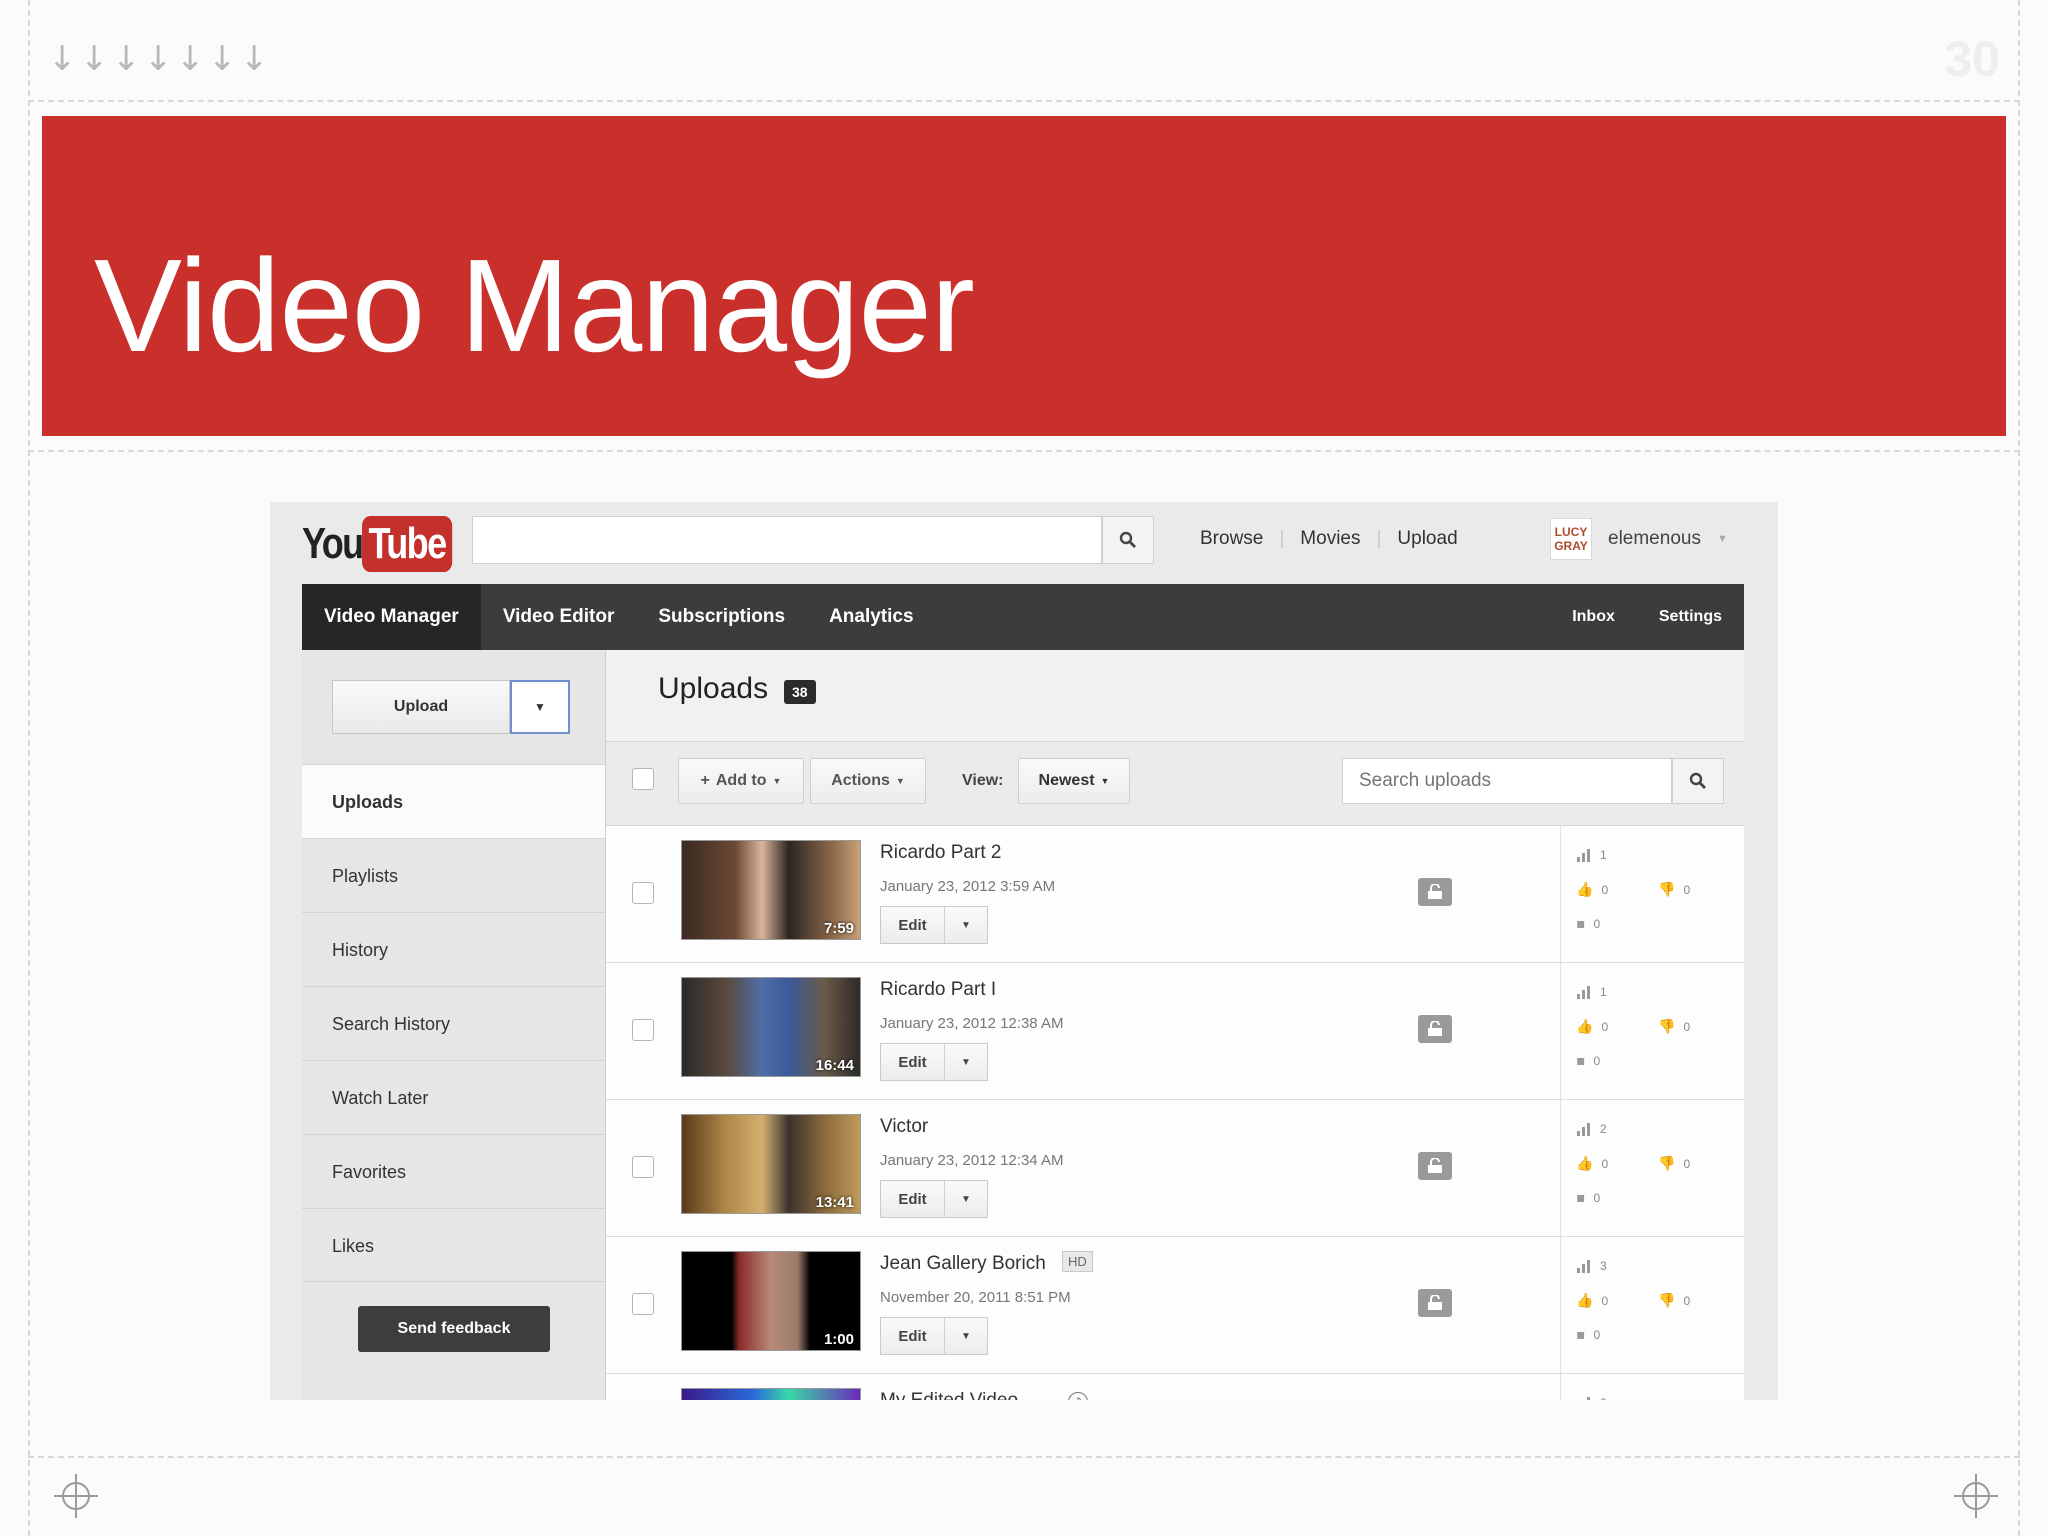 The image size is (2048, 1536). Describe the element at coordinates (963, 1264) in the screenshot. I see `video-title: Jean Gallery Borich` at that location.